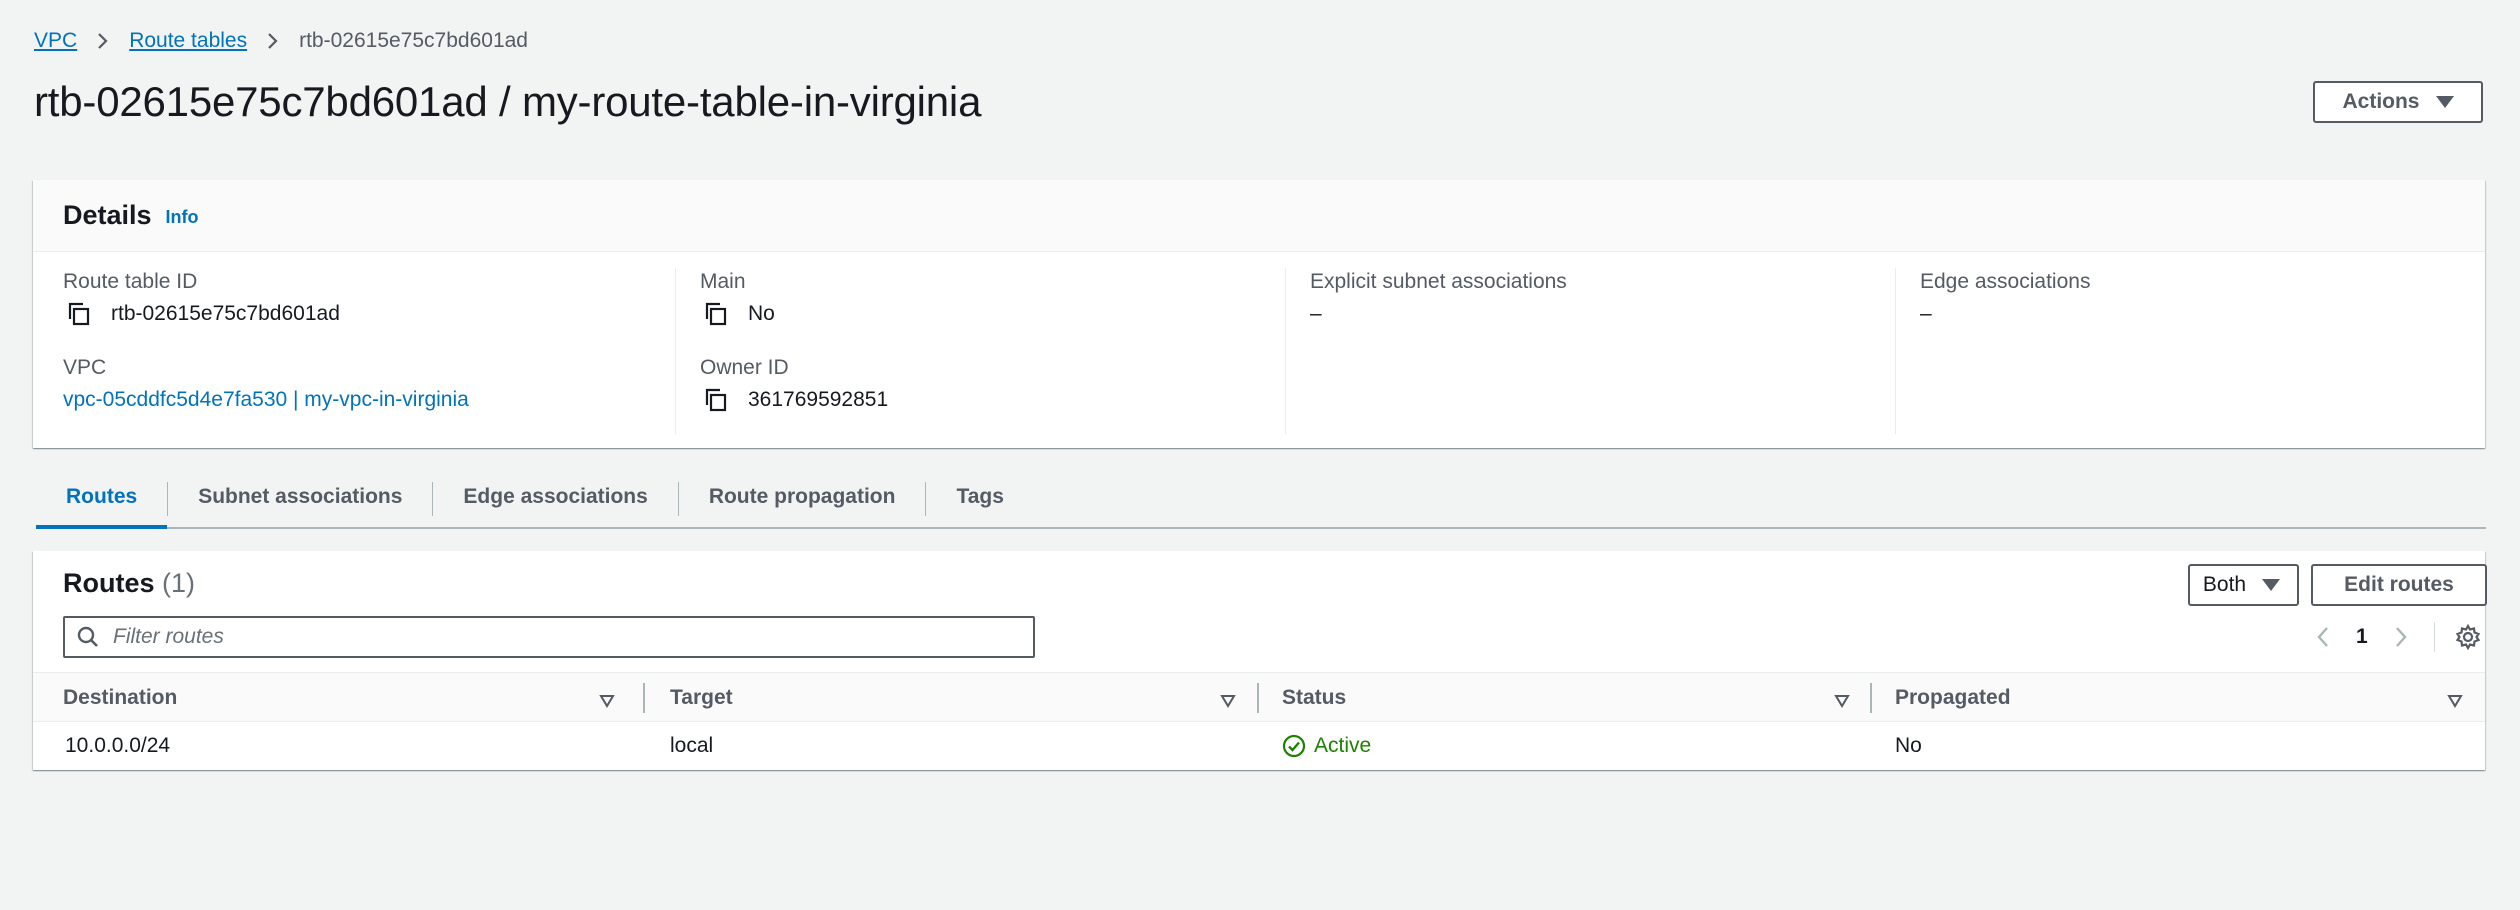 This screenshot has height=910, width=2520. What do you see at coordinates (723, 281) in the screenshot?
I see `main-label: Main` at bounding box center [723, 281].